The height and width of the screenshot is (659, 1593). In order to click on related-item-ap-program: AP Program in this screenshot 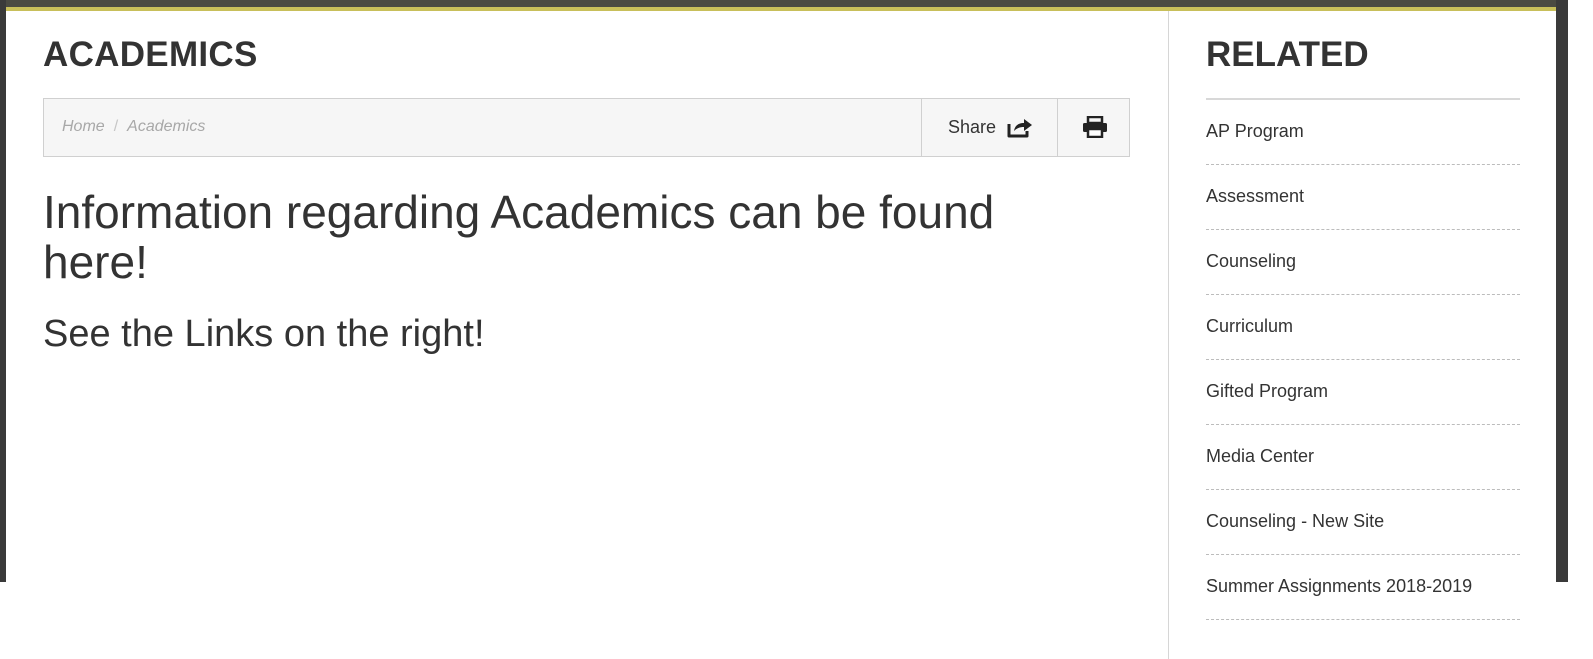, I will do `click(1363, 132)`.